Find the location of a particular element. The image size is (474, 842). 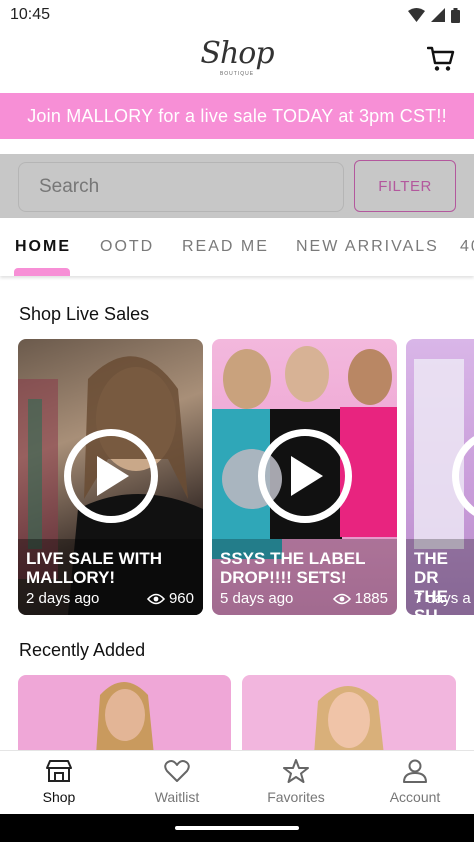

nav-account: Account is located at coordinates (415, 782).